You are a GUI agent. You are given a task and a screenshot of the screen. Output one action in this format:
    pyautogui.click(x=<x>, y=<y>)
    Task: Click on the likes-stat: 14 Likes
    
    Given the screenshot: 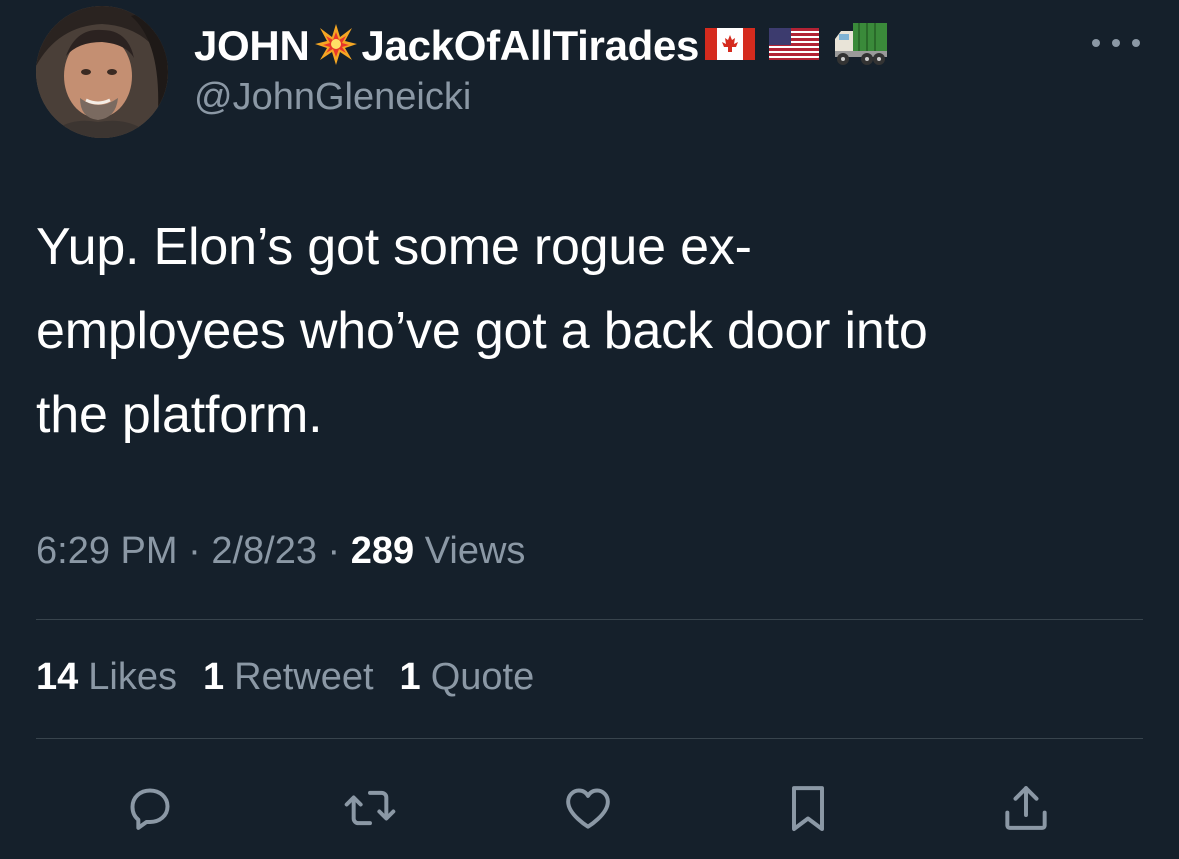 What is the action you would take?
    pyautogui.click(x=106, y=677)
    